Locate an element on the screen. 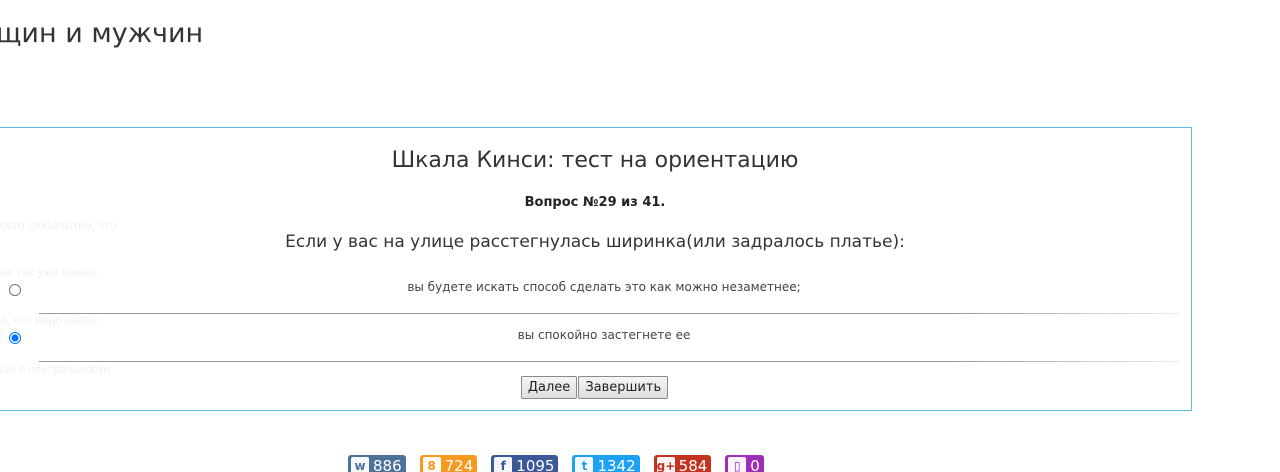 This screenshot has width=1280, height=472. answer-label-2: вы спокойно застегнете ее is located at coordinates (604, 335).